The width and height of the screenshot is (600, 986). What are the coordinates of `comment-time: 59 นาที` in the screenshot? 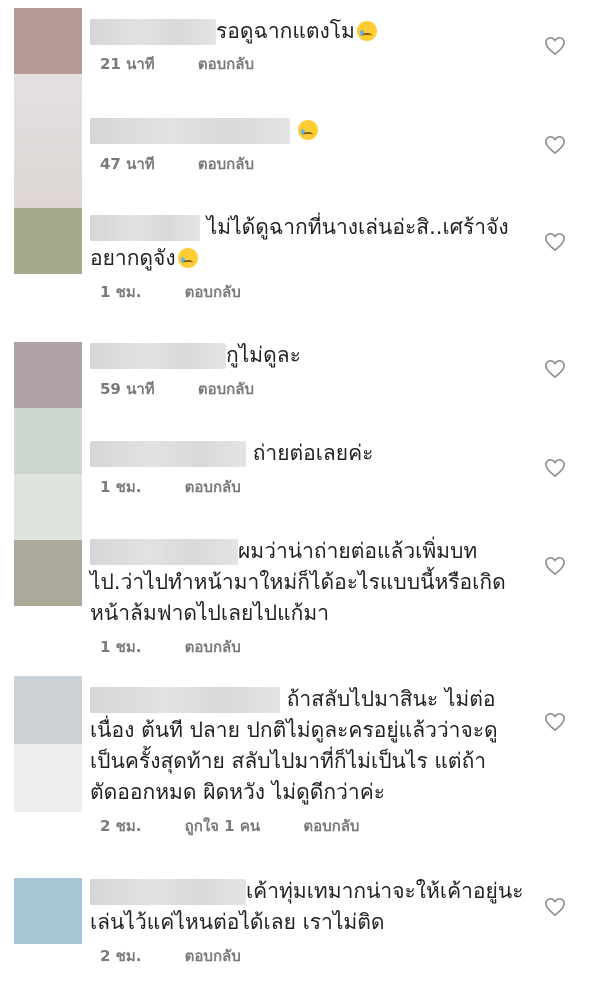 It's located at (127, 389).